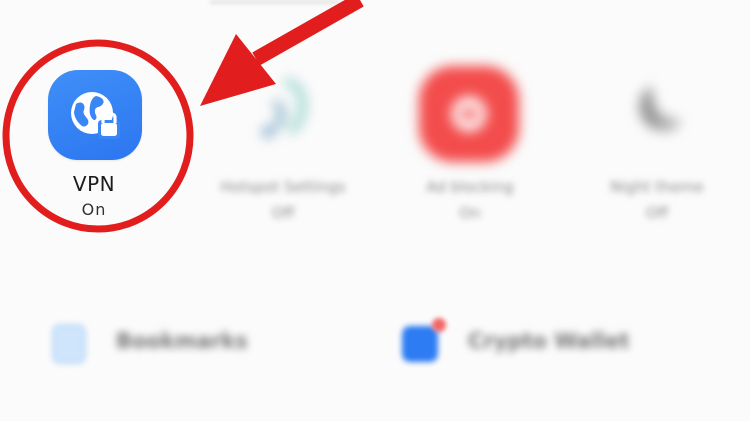 This screenshot has height=421, width=750. I want to click on hotspot-label: Hotspot Settings, so click(283, 187).